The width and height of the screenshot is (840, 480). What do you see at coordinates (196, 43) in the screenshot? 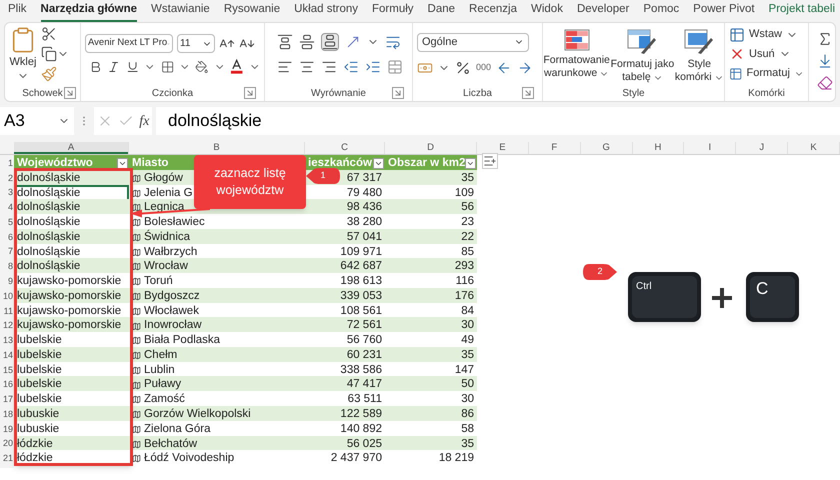
I see `font-size-dropdown: 11` at bounding box center [196, 43].